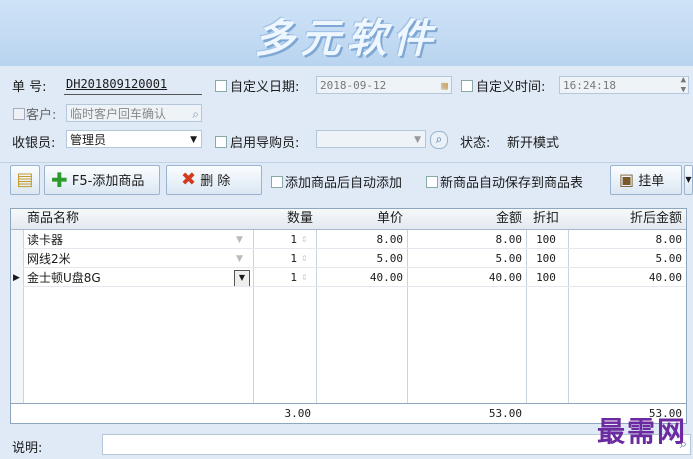 Image resolution: width=693 pixels, height=459 pixels. Describe the element at coordinates (475, 143) in the screenshot. I see `status-label: 状态:` at that location.